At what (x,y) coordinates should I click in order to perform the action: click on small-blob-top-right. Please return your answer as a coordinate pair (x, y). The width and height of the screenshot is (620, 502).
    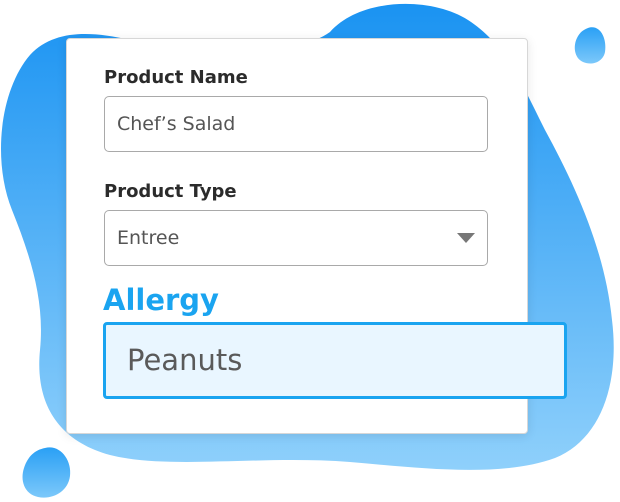
    Looking at the image, I should click on (590, 45).